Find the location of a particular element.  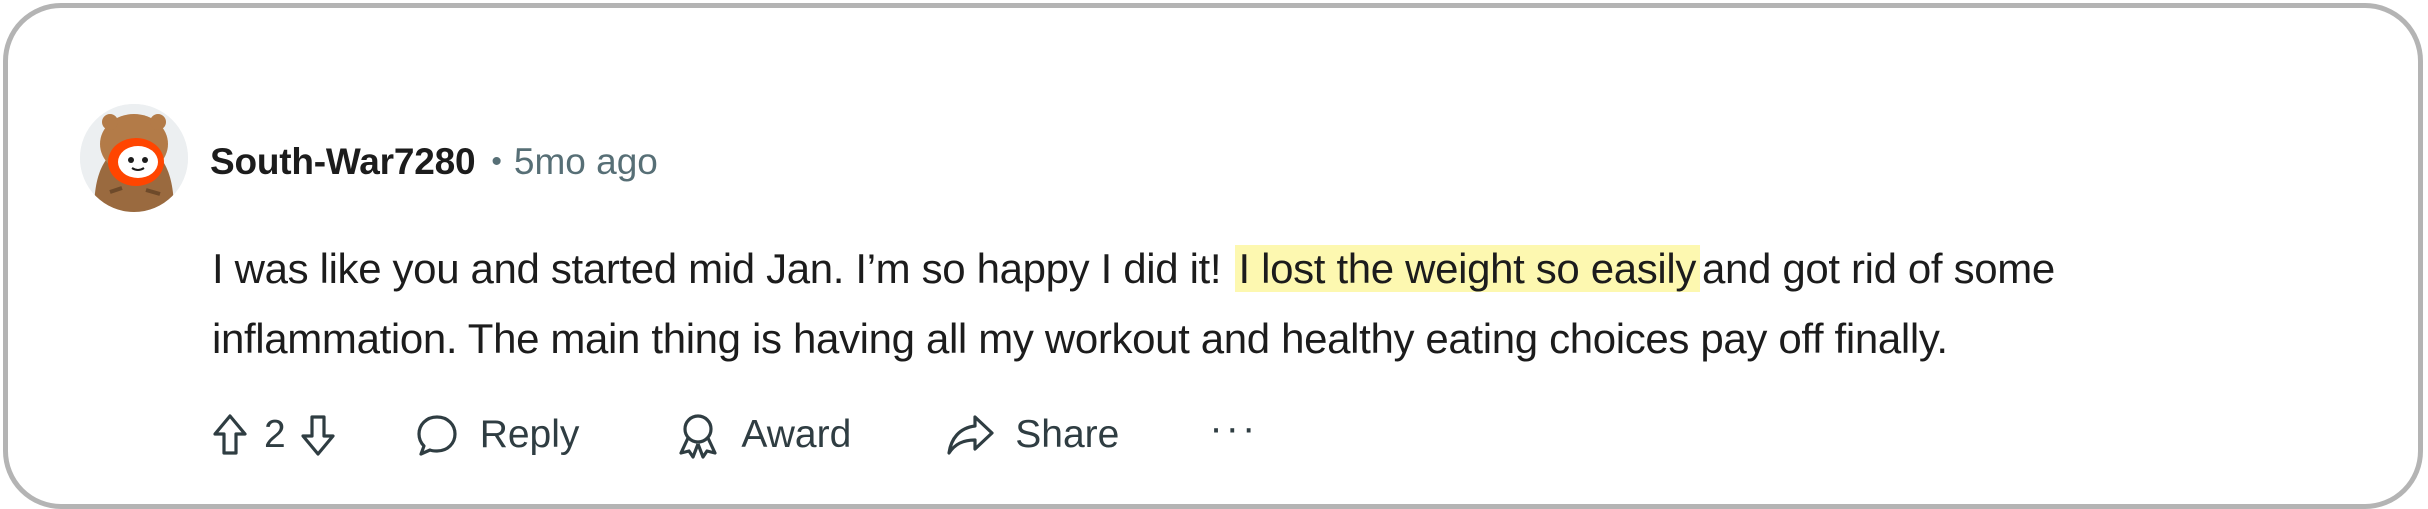

downvote-button is located at coordinates (318, 435).